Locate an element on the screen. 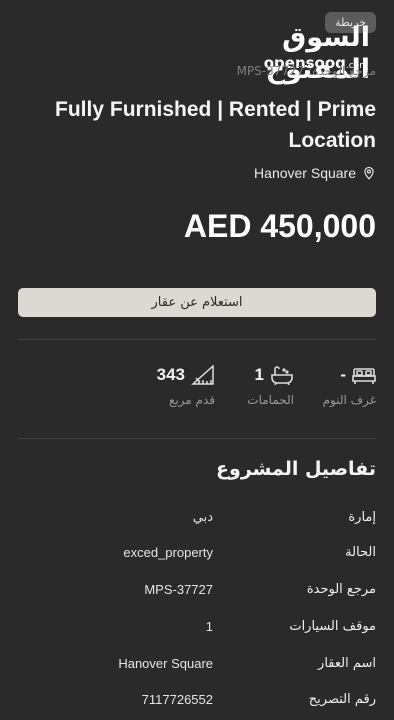  bathrooms-value: 1 is located at coordinates (259, 374).